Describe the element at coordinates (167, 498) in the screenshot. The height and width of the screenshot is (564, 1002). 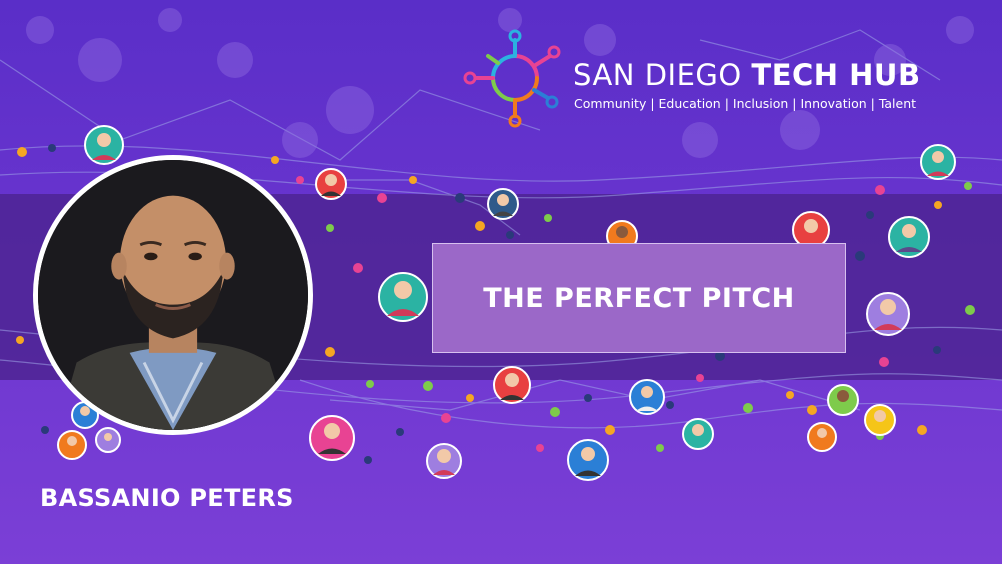
I see `speaker-name: BASSANIO PETERS` at that location.